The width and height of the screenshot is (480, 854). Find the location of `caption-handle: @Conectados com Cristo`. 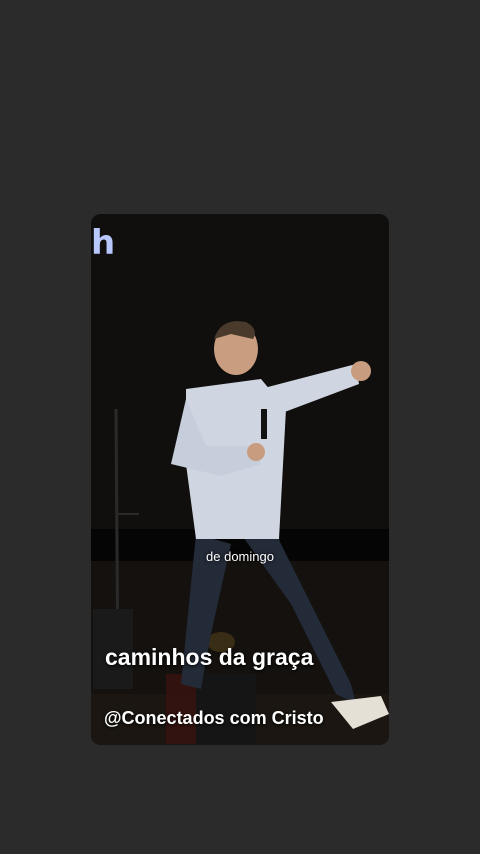

caption-handle: @Conectados com Cristo is located at coordinates (214, 718).